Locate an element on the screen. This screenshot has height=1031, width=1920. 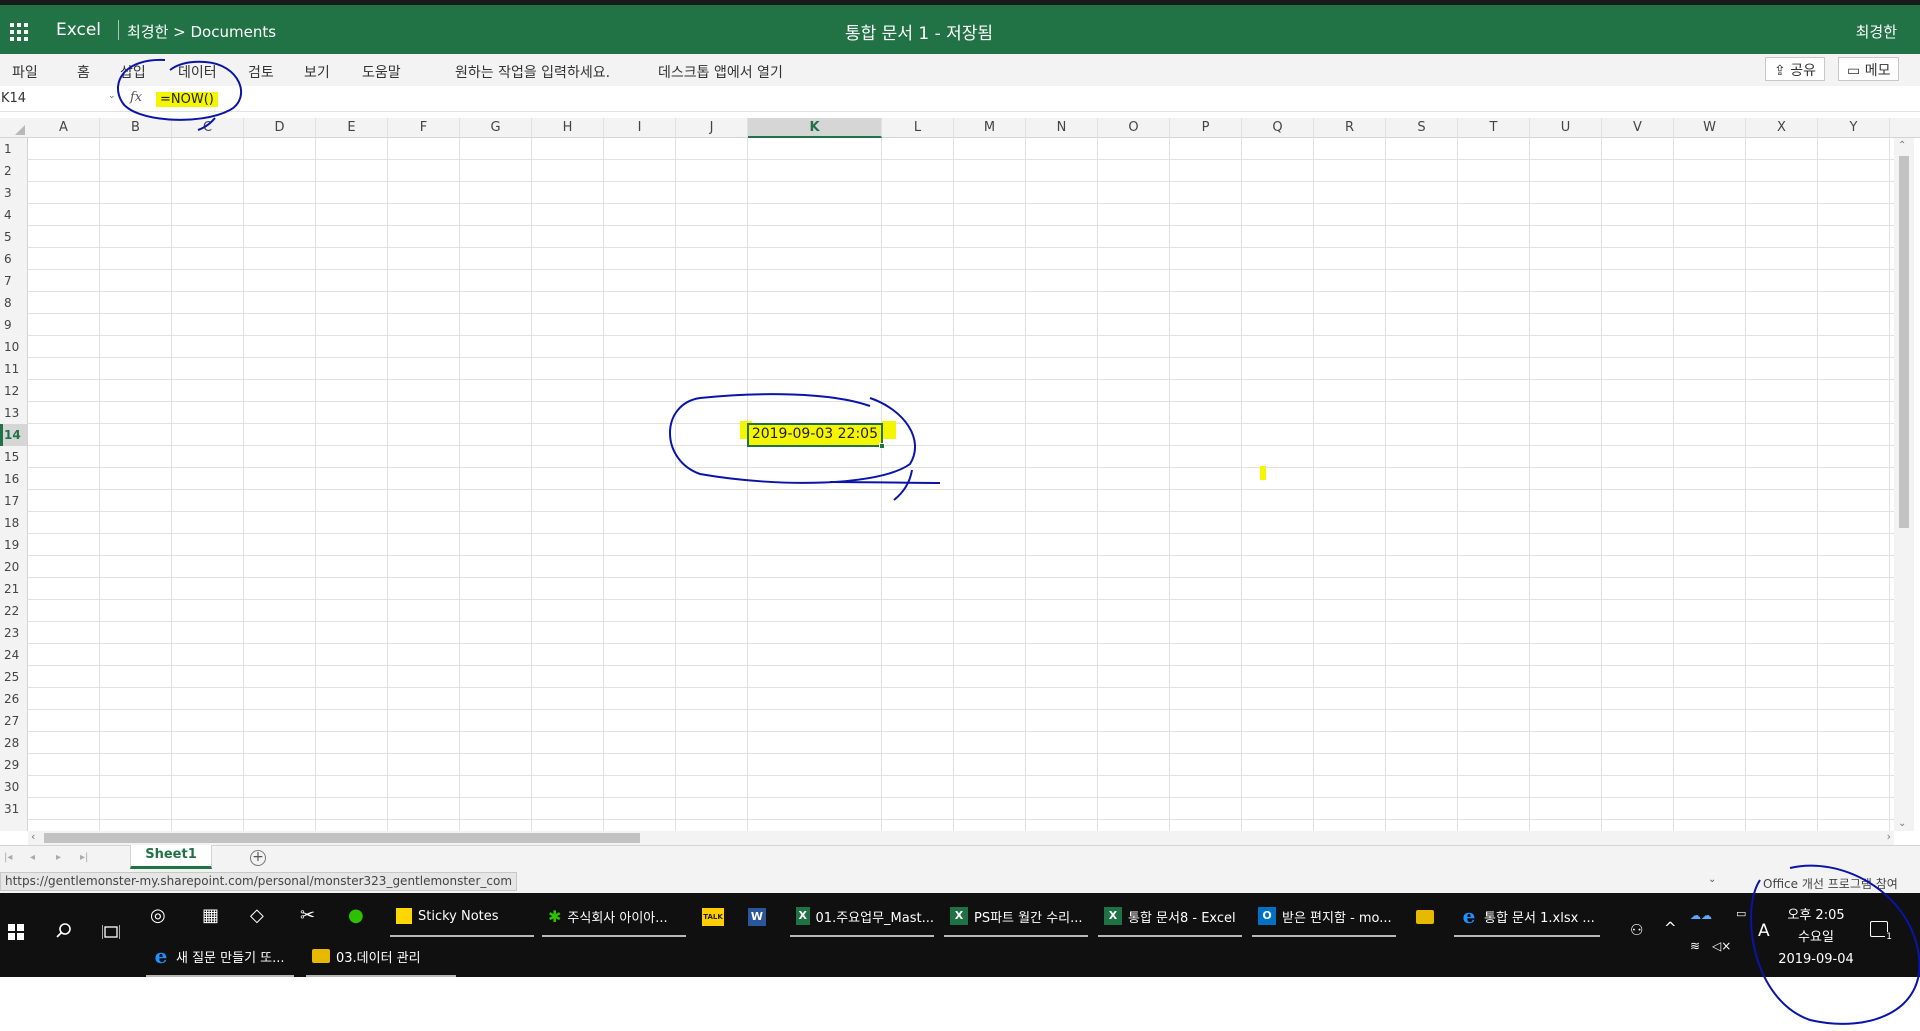
column-header-d: D is located at coordinates (280, 128).